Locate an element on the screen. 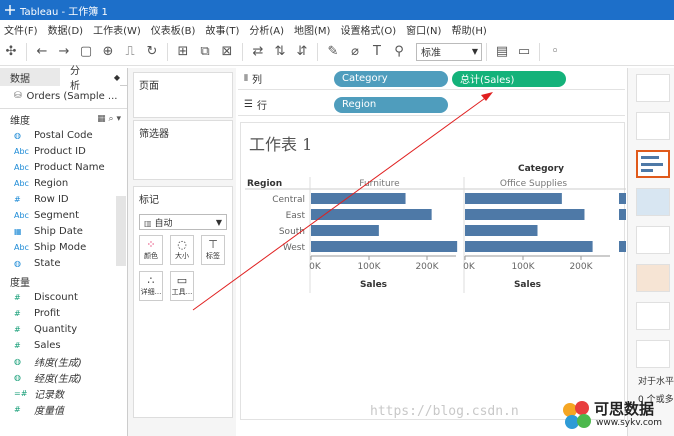  menu-analysis: 分析(A) is located at coordinates (267, 29).